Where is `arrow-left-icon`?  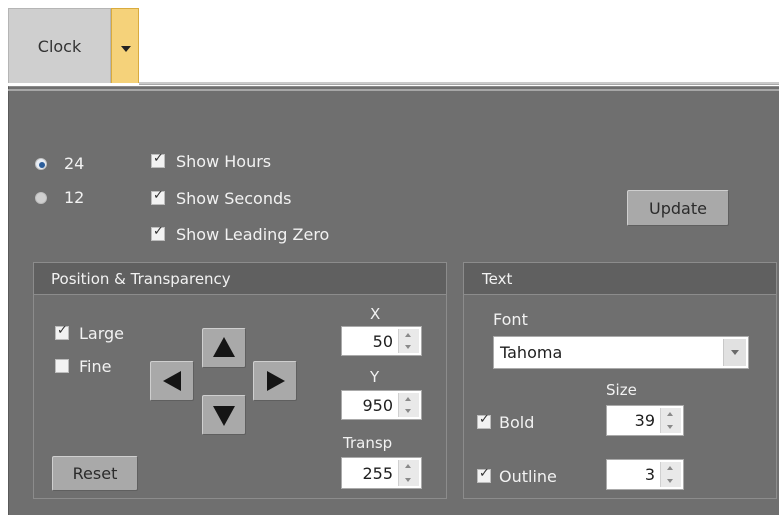
arrow-left-icon is located at coordinates (172, 381).